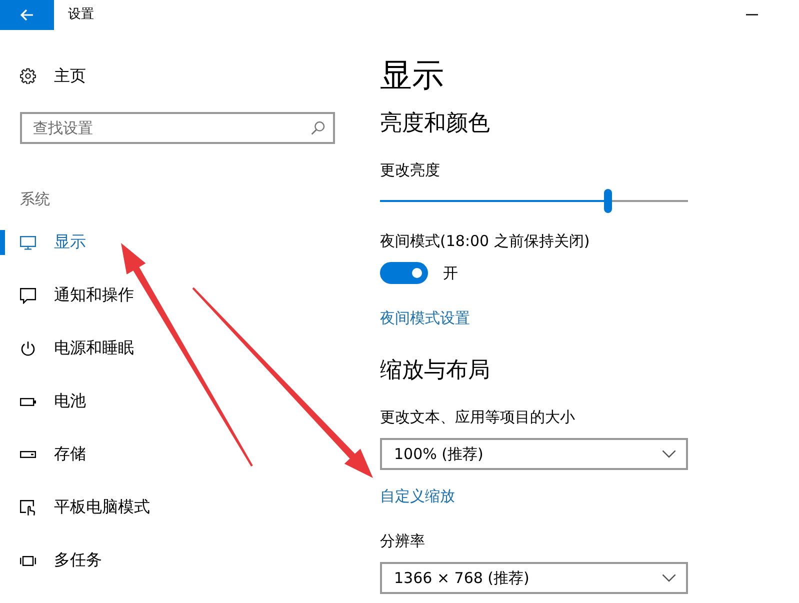  I want to click on section-heading: 缩放与布局, so click(435, 371).